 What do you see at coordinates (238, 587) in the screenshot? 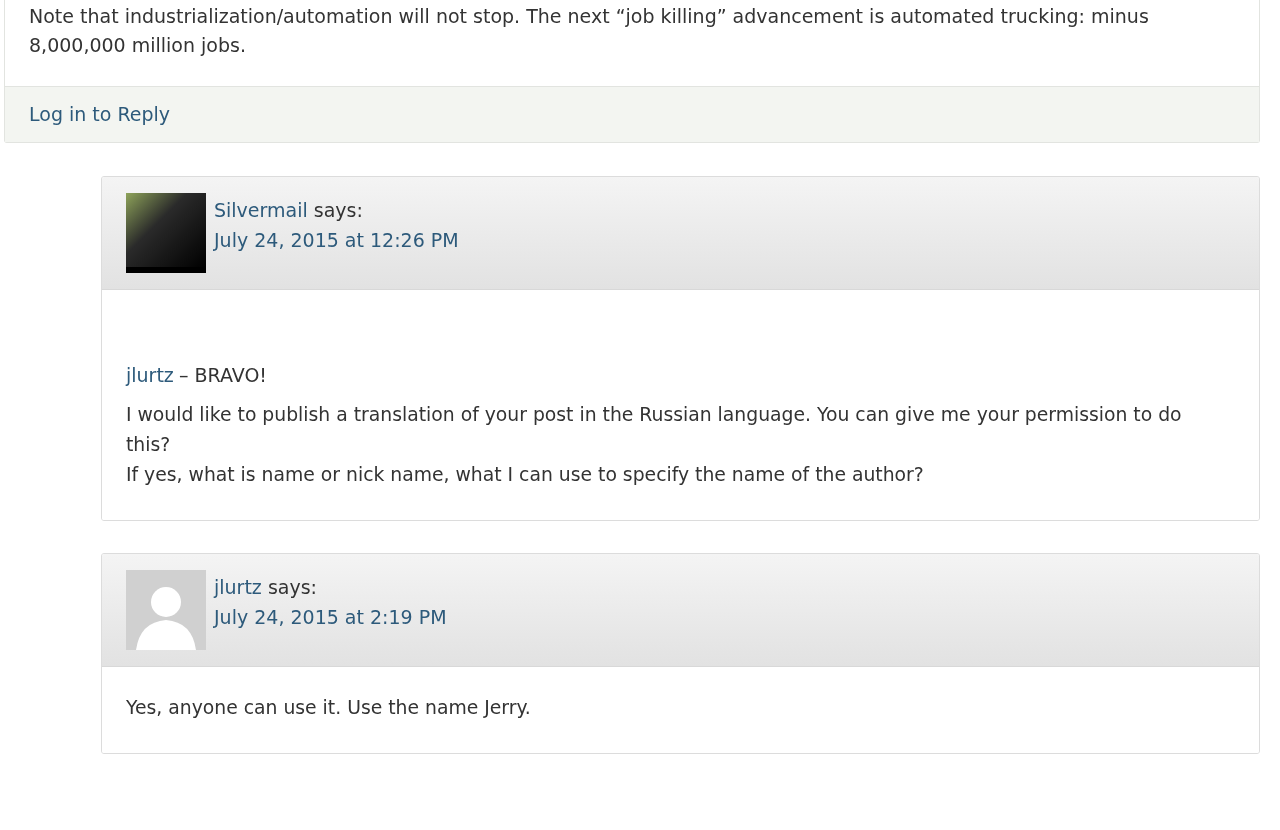
I see `author-link: jlurtz` at bounding box center [238, 587].